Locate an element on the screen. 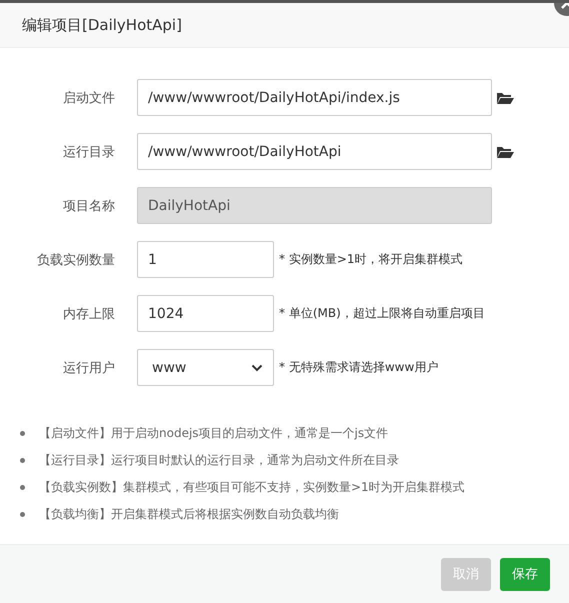  note-text: 【负载均衡】开启集群模式后将根据实例数自动负载均衡 is located at coordinates (189, 514).